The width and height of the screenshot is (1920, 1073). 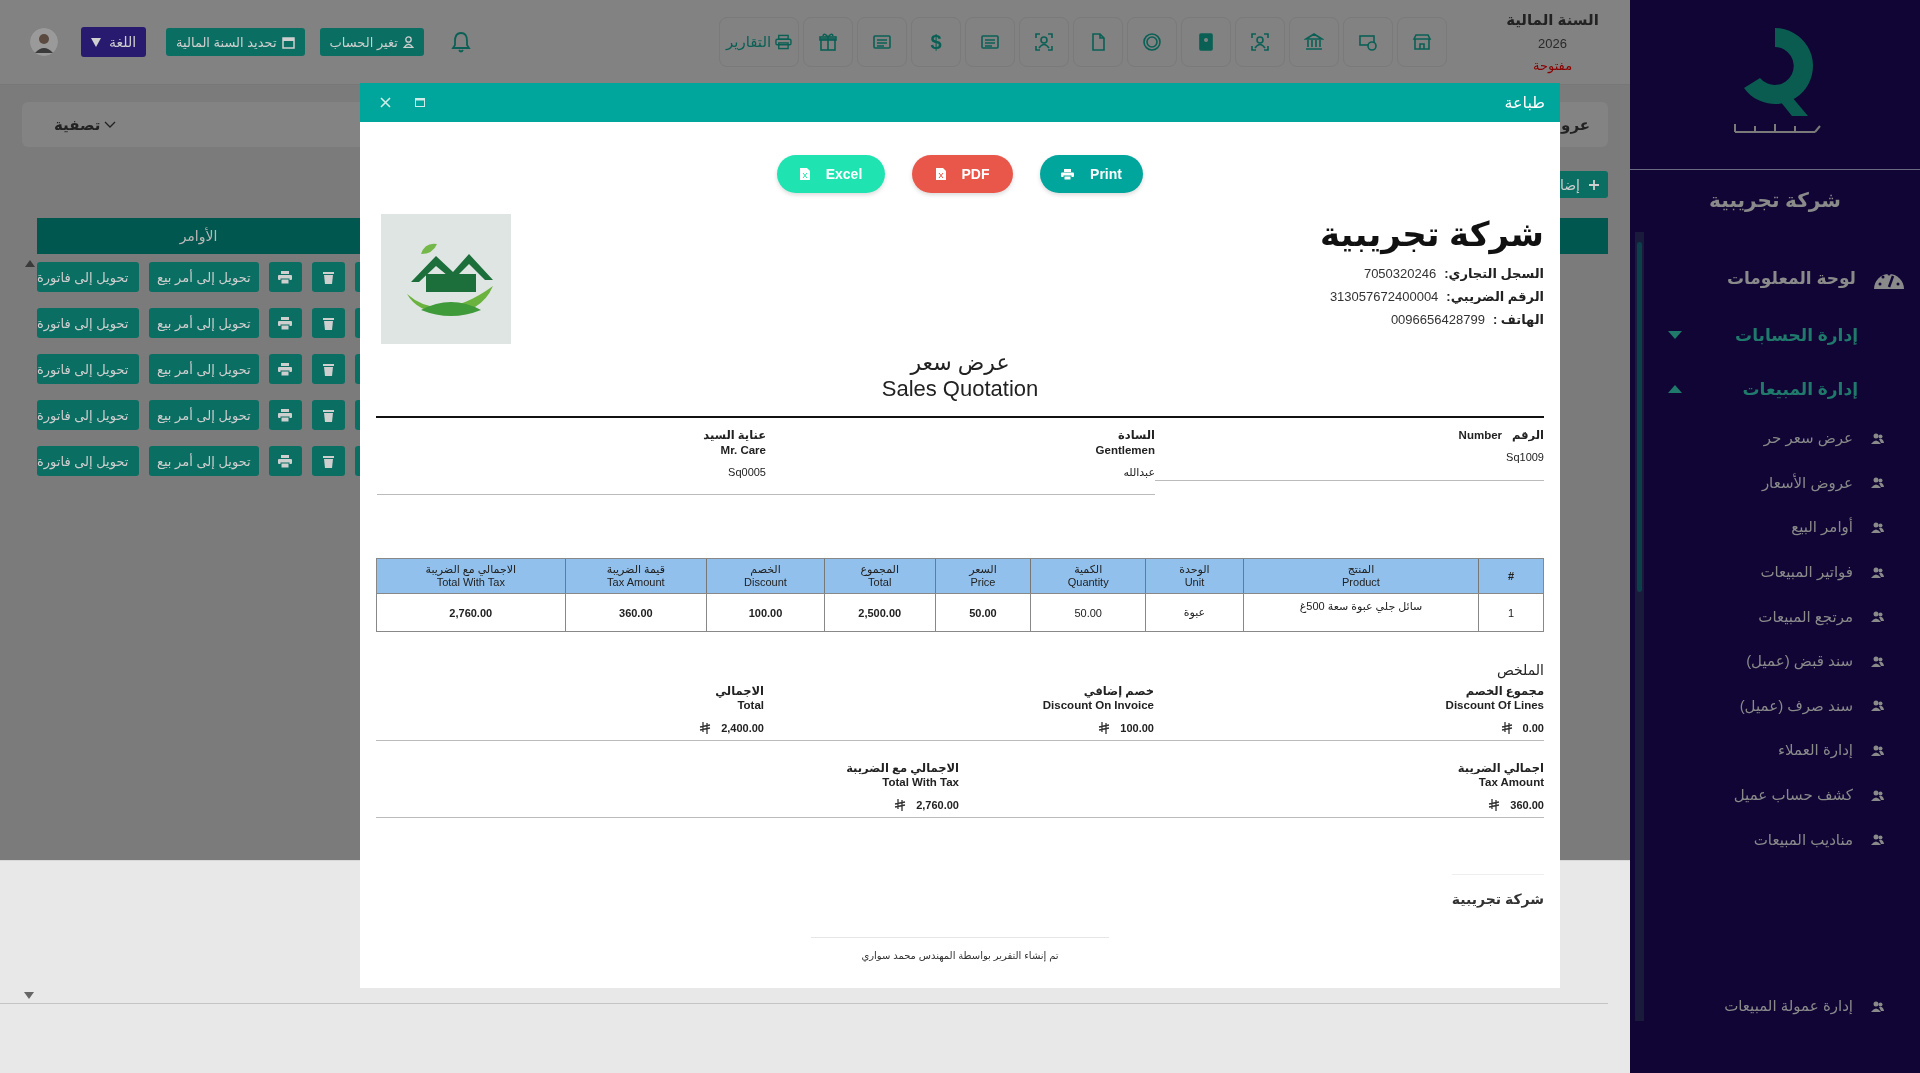 I want to click on submenu-item: إدارة عمولة المبيعات, so click(x=1768, y=1006).